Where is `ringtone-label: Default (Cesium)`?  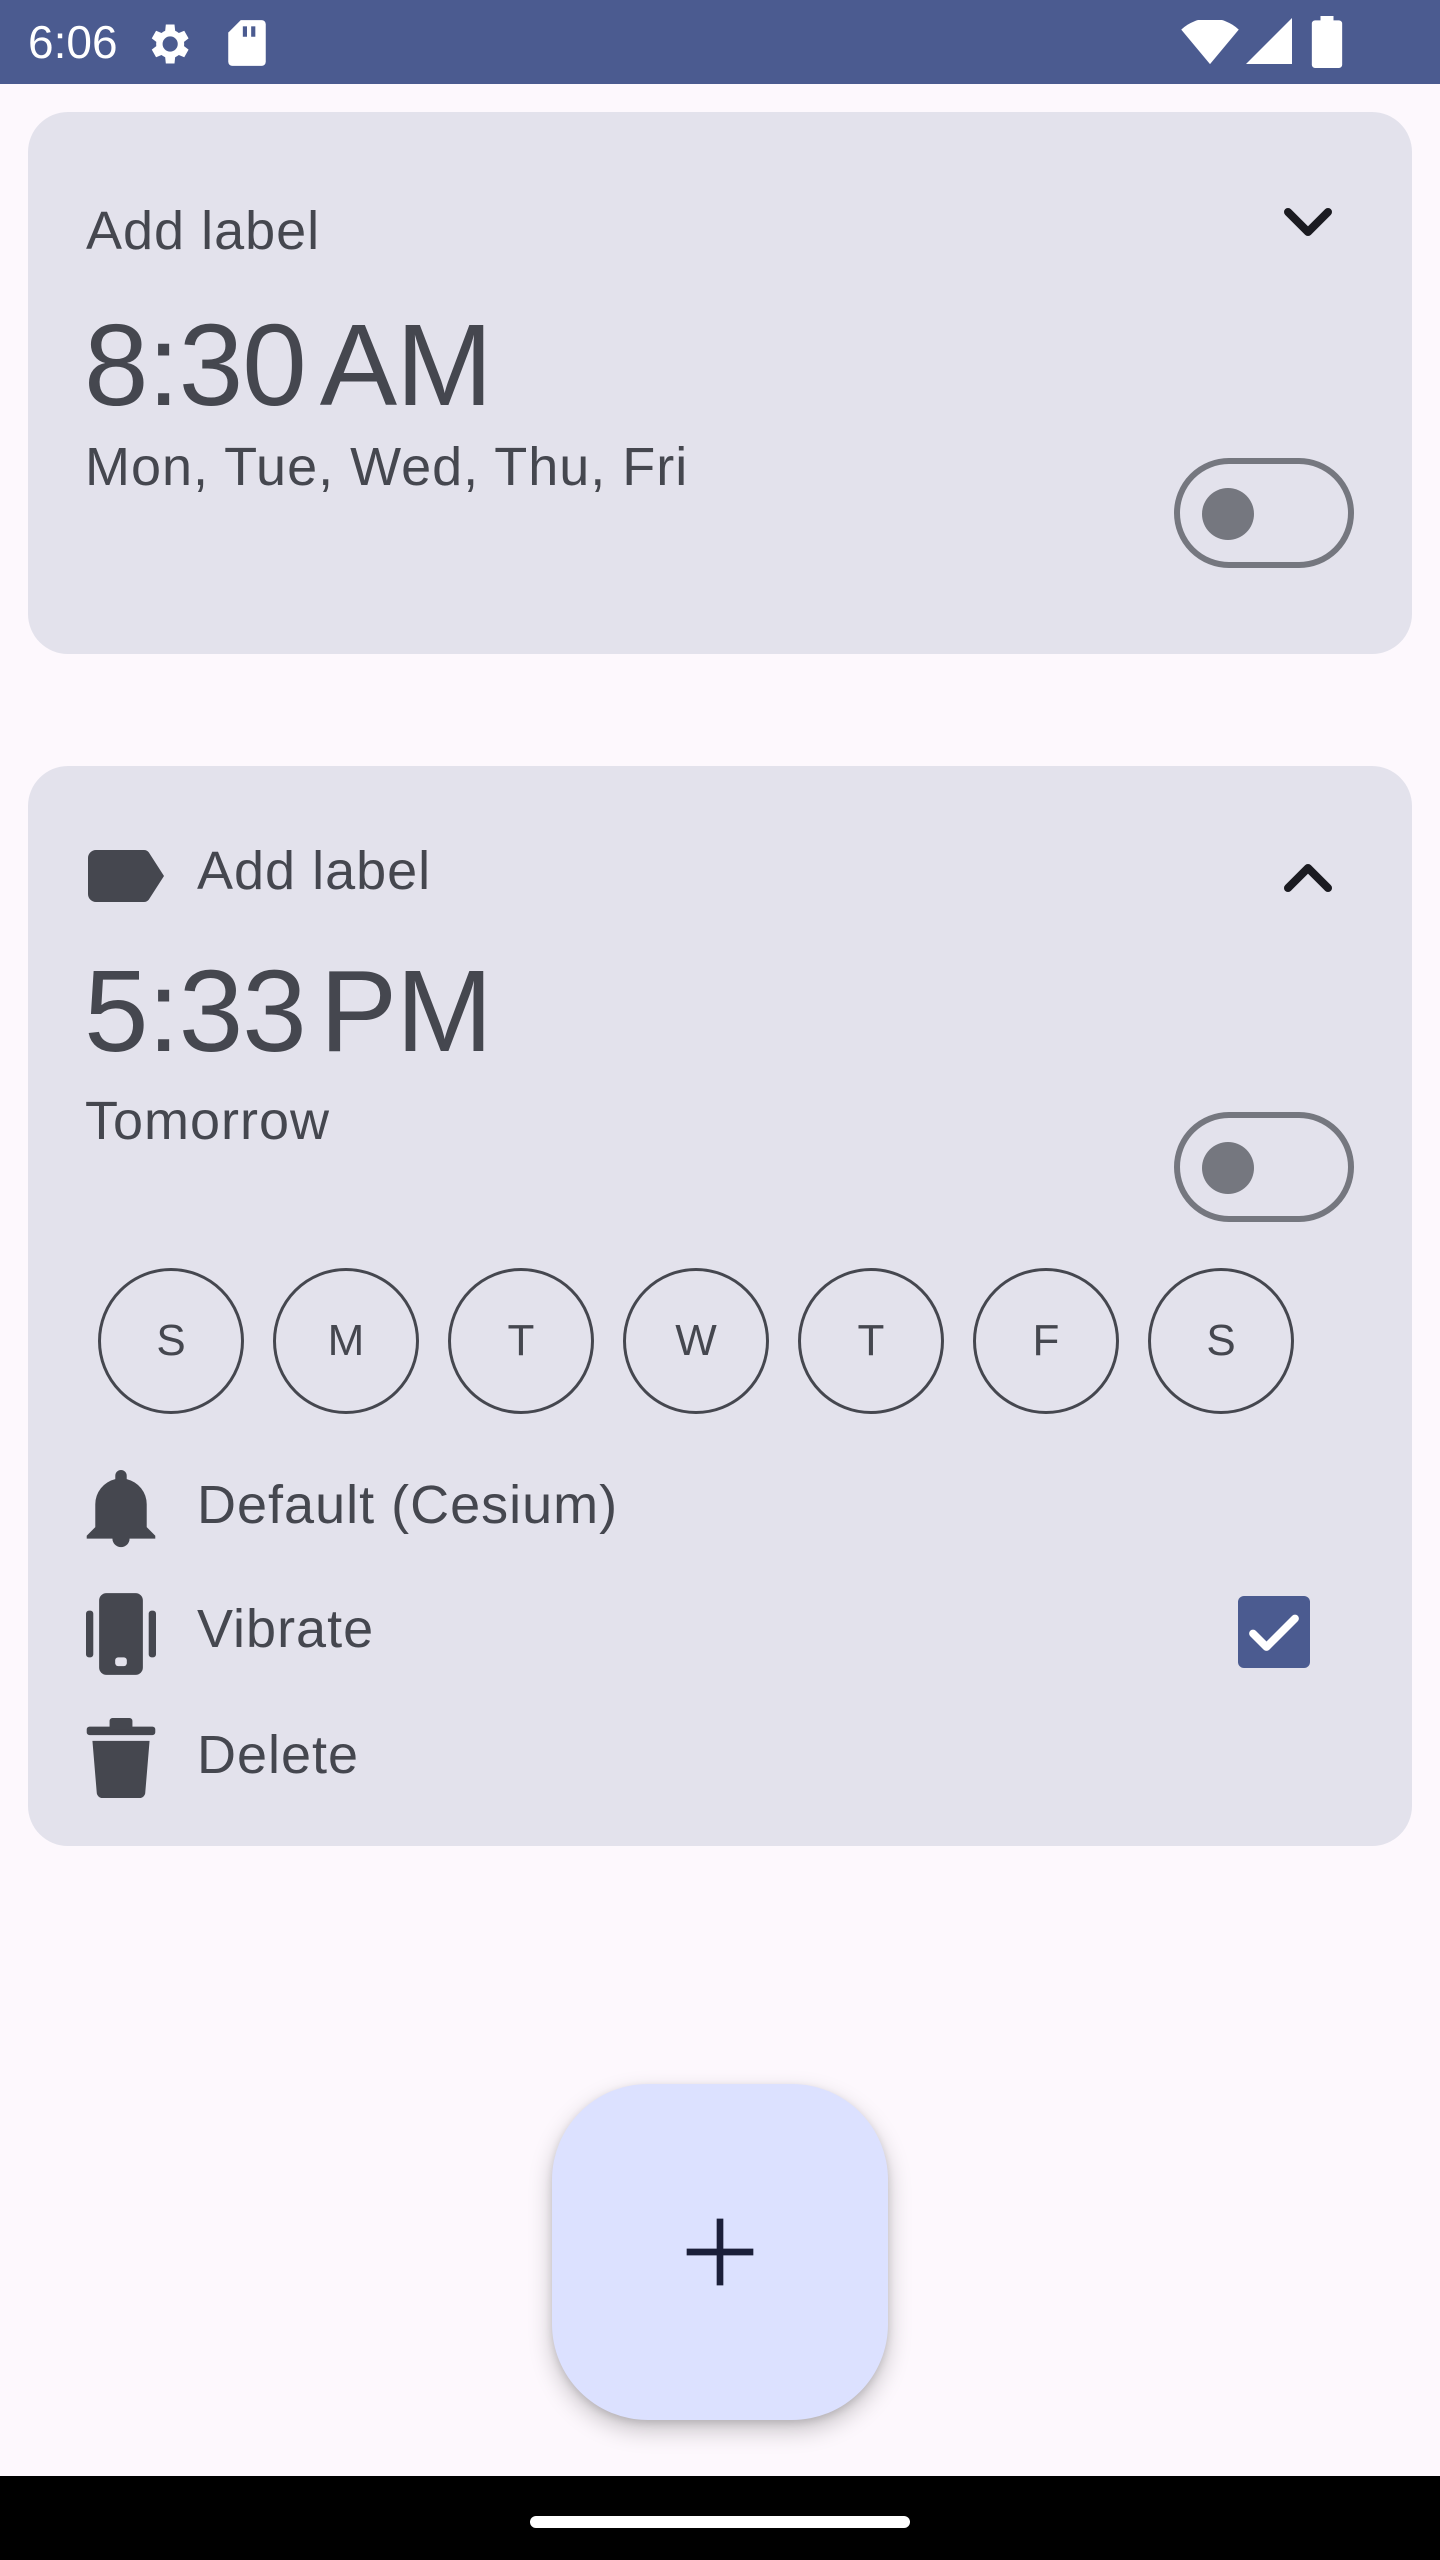
ringtone-label: Default (Cesium) is located at coordinates (408, 1505).